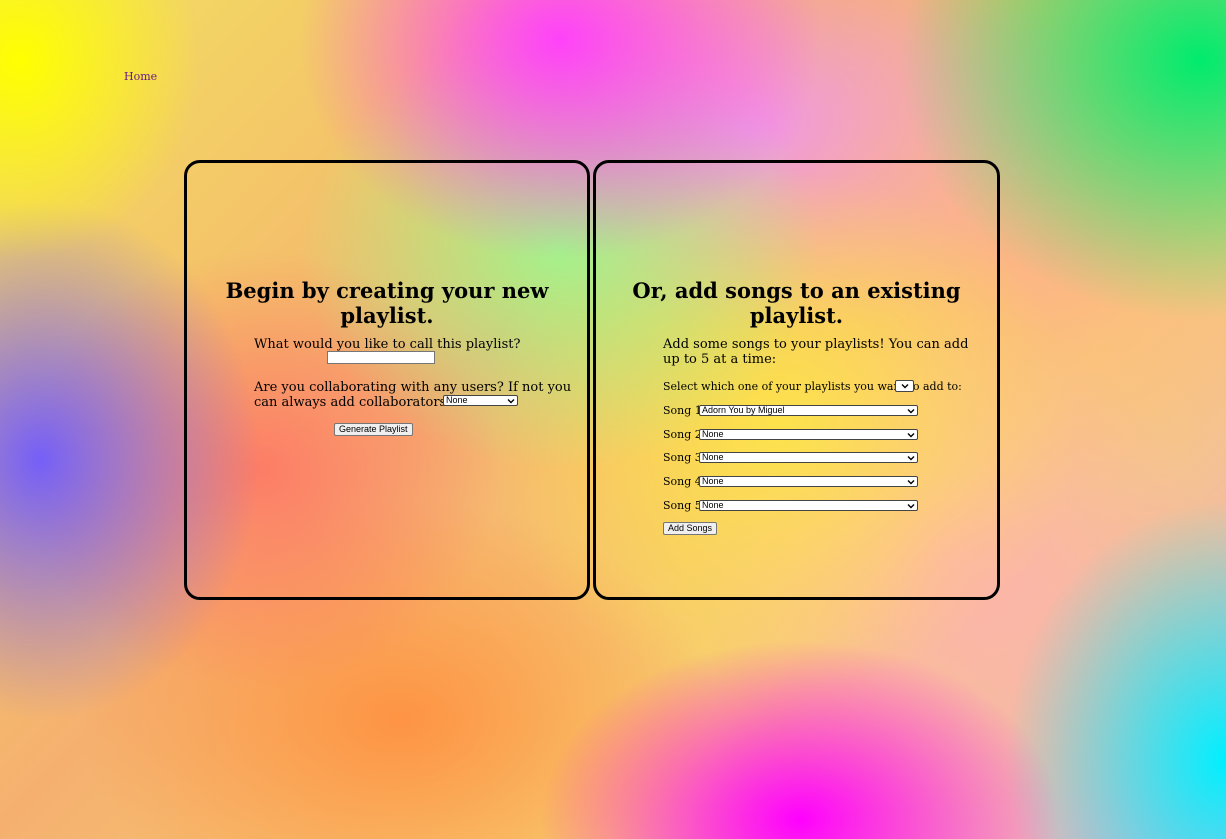 The image size is (1226, 839). I want to click on generate-playlist-button: Generate Playlist, so click(373, 429).